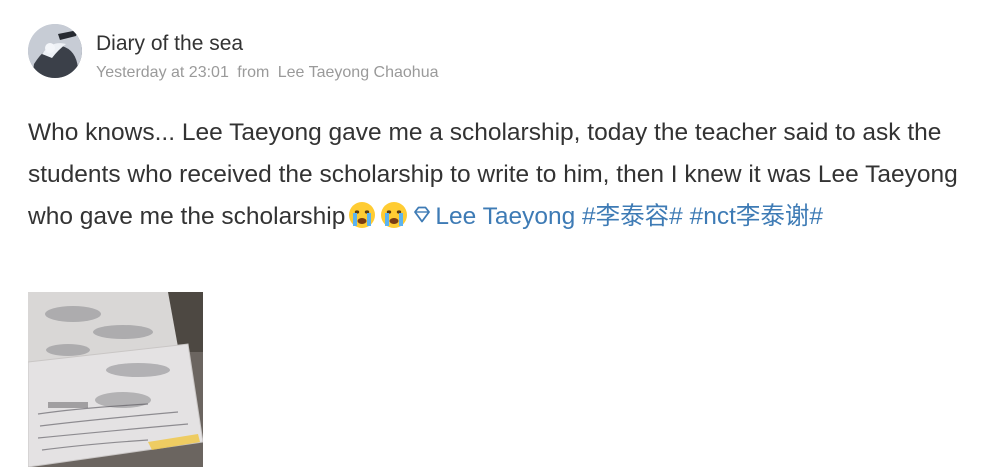  What do you see at coordinates (756, 216) in the screenshot?
I see `hashtag-link: #nct李泰谢#` at bounding box center [756, 216].